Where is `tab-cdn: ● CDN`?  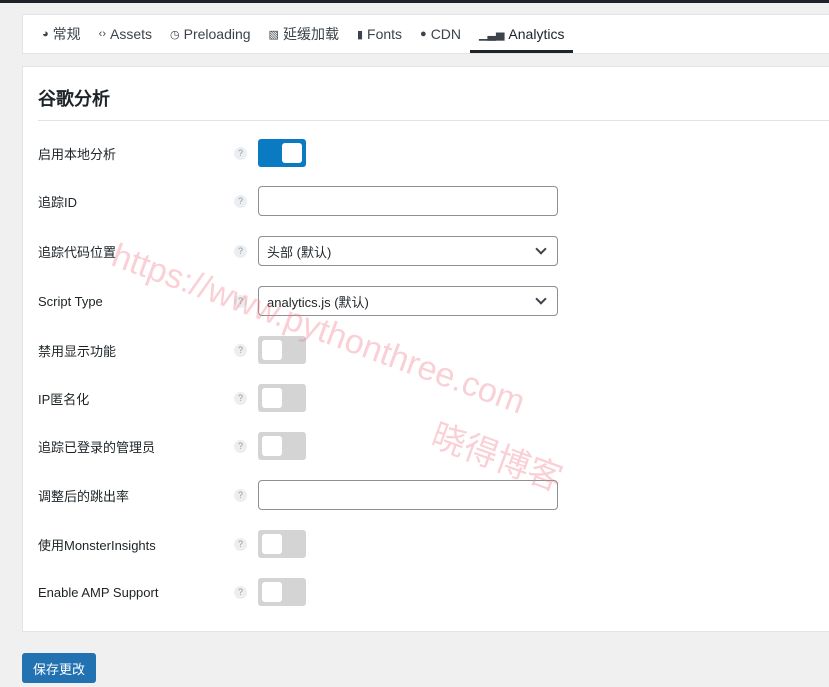
tab-cdn: ● CDN is located at coordinates (440, 34).